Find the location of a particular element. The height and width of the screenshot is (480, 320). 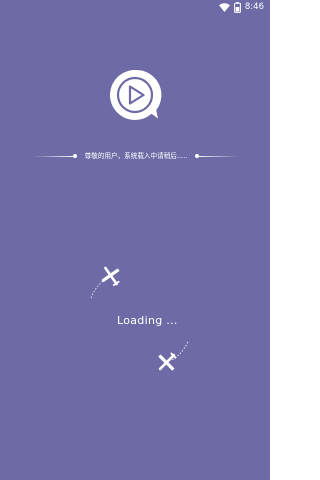

wifi-icon is located at coordinates (224, 7).